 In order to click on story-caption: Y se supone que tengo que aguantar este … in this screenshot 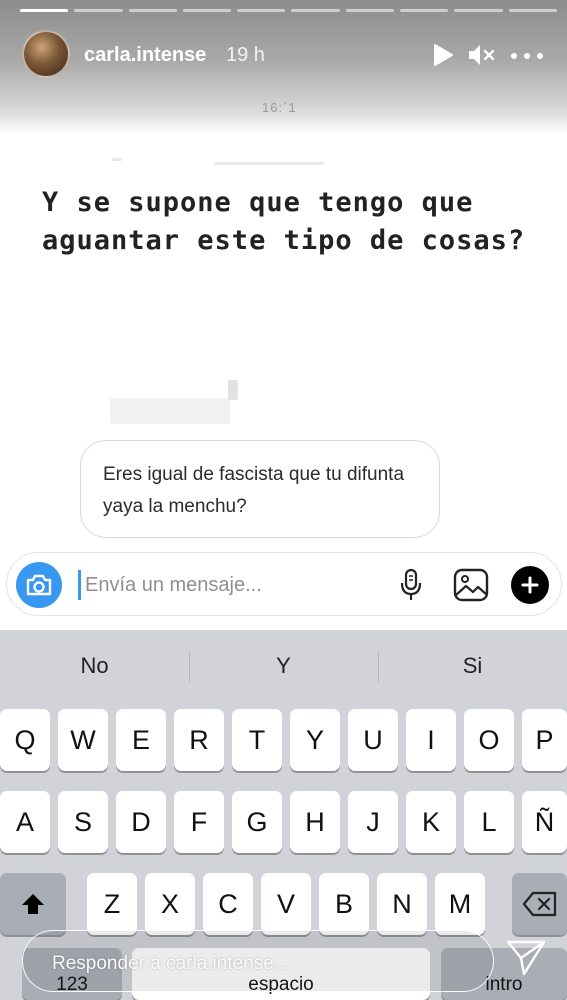, I will do `click(284, 221)`.